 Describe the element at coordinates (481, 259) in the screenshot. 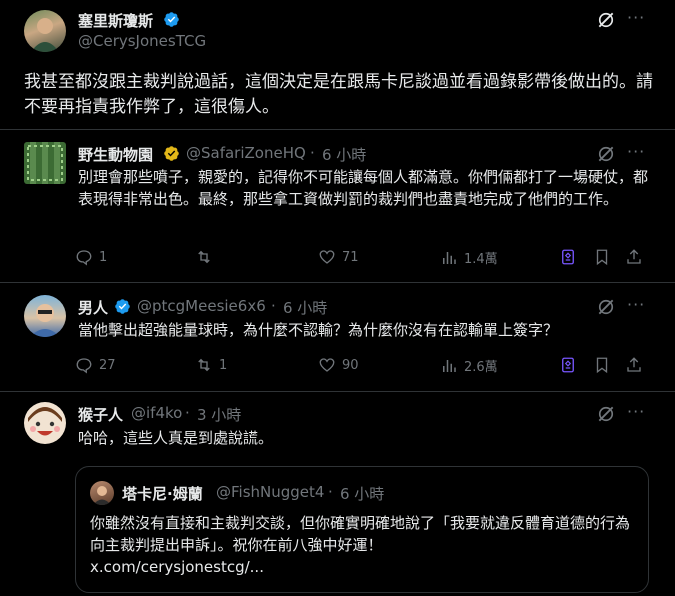

I see `view-count: 1.4萬` at that location.